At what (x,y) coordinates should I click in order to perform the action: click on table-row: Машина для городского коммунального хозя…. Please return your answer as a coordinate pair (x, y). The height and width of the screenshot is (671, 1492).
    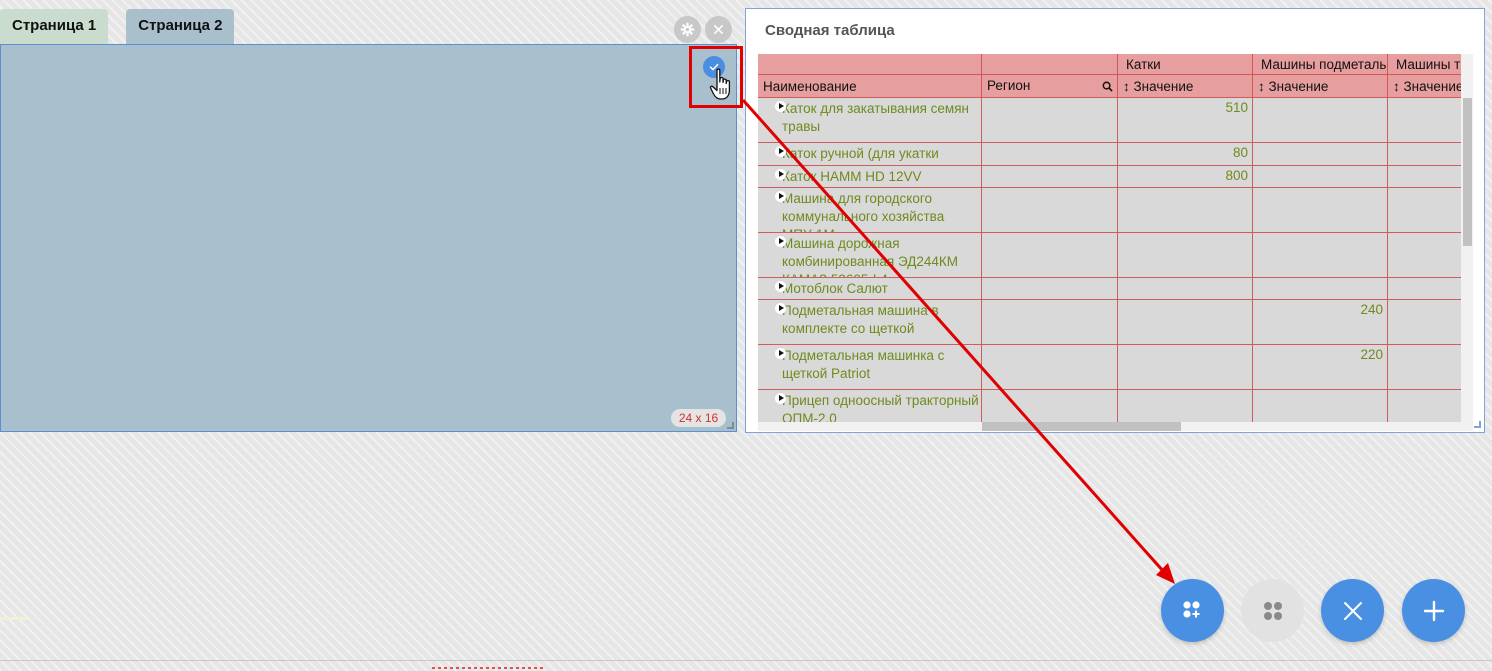
    Looking at the image, I should click on (1115, 210).